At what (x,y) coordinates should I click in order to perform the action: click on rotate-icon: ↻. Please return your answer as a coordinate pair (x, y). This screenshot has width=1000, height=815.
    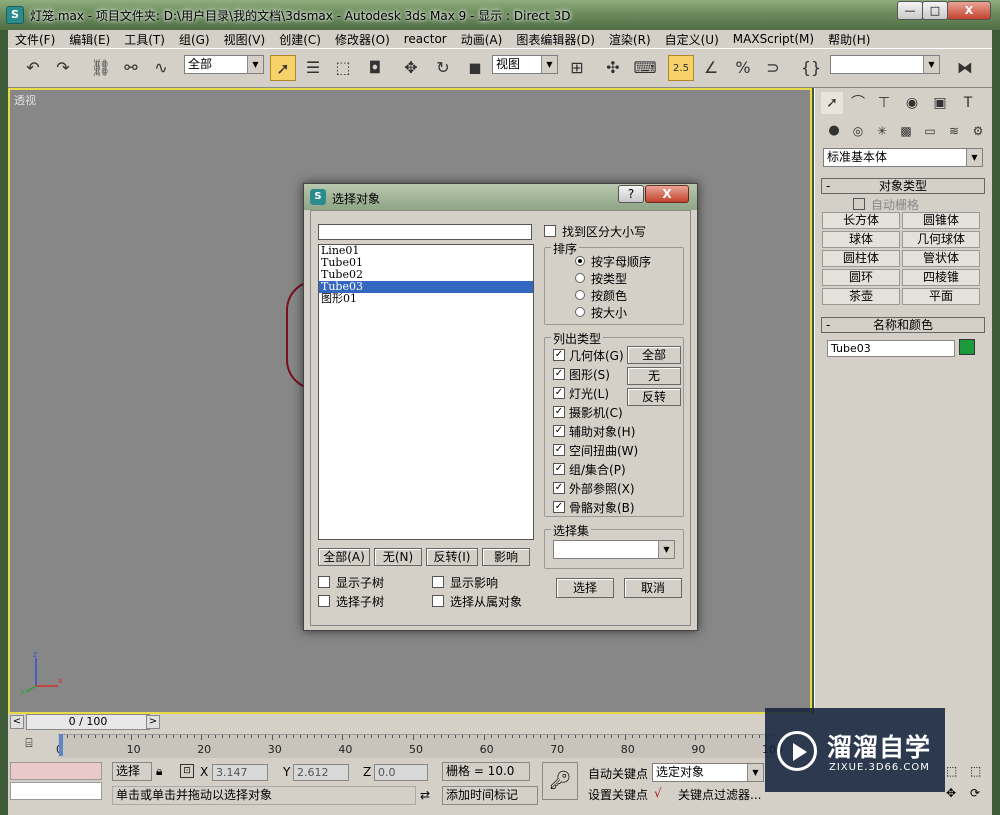
    Looking at the image, I should click on (443, 68).